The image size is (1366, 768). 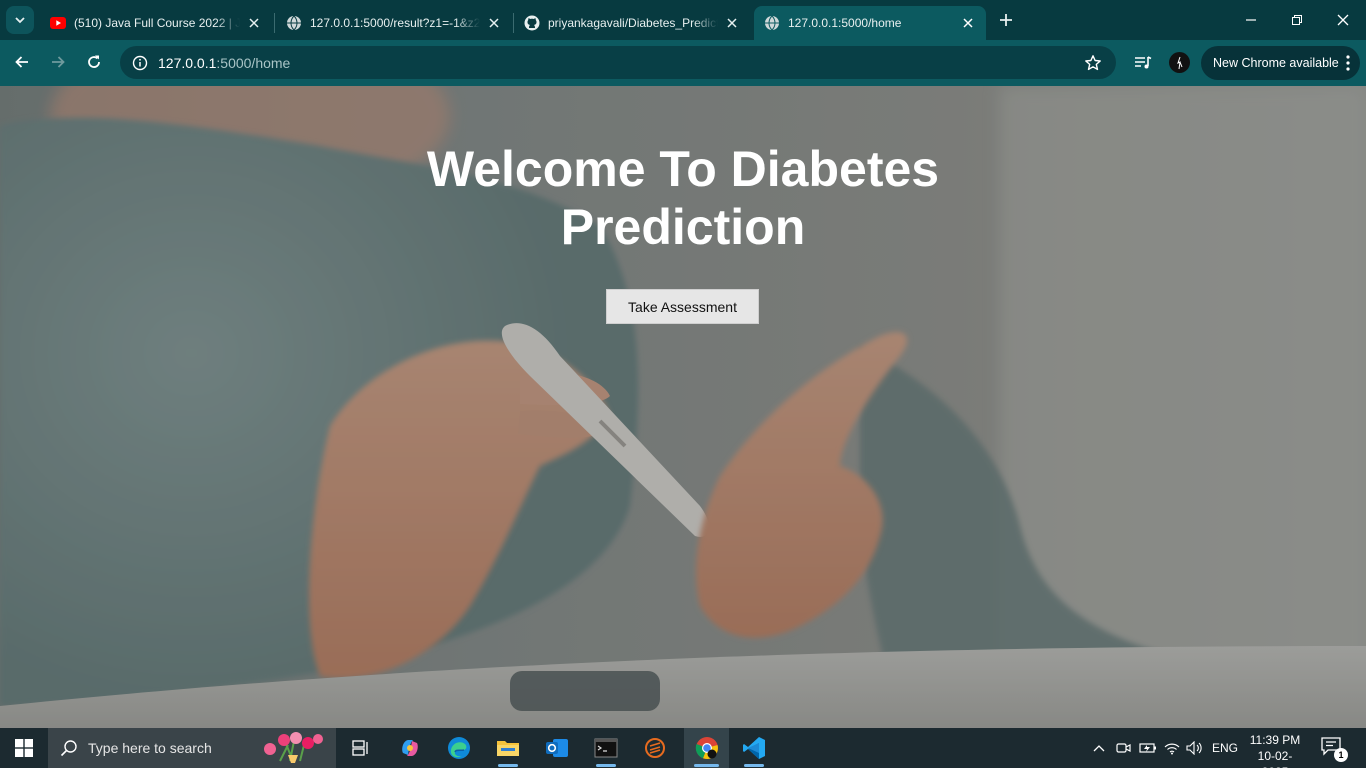 I want to click on outlook-button, so click(x=557, y=748).